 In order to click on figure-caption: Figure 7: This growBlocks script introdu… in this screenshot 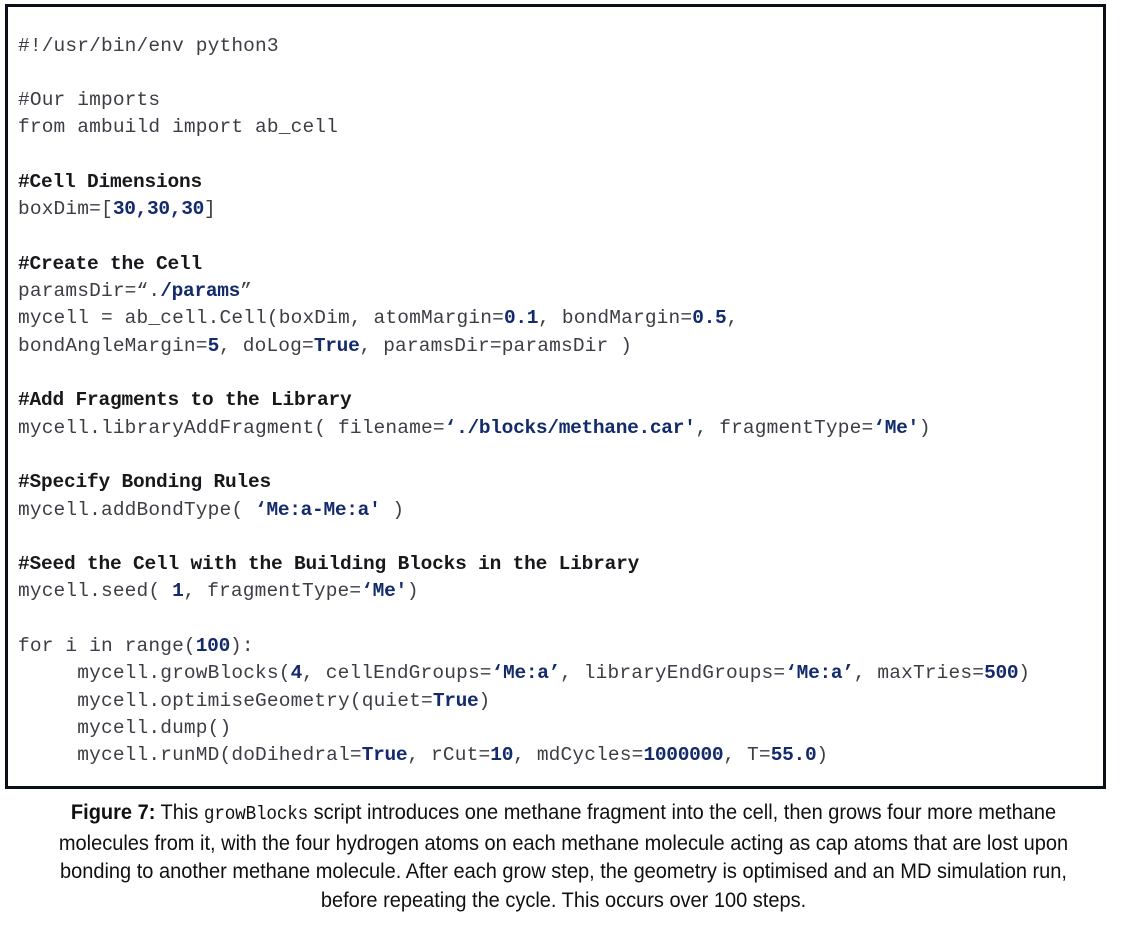, I will do `click(563, 856)`.